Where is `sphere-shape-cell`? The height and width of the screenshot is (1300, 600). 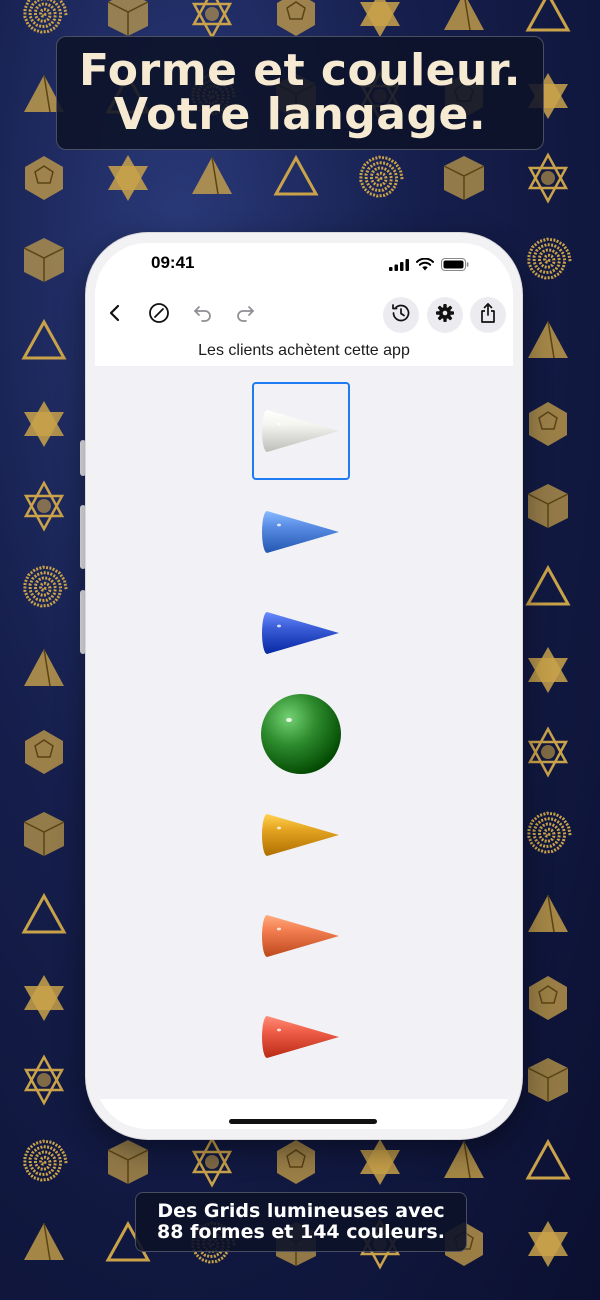 sphere-shape-cell is located at coordinates (301, 734).